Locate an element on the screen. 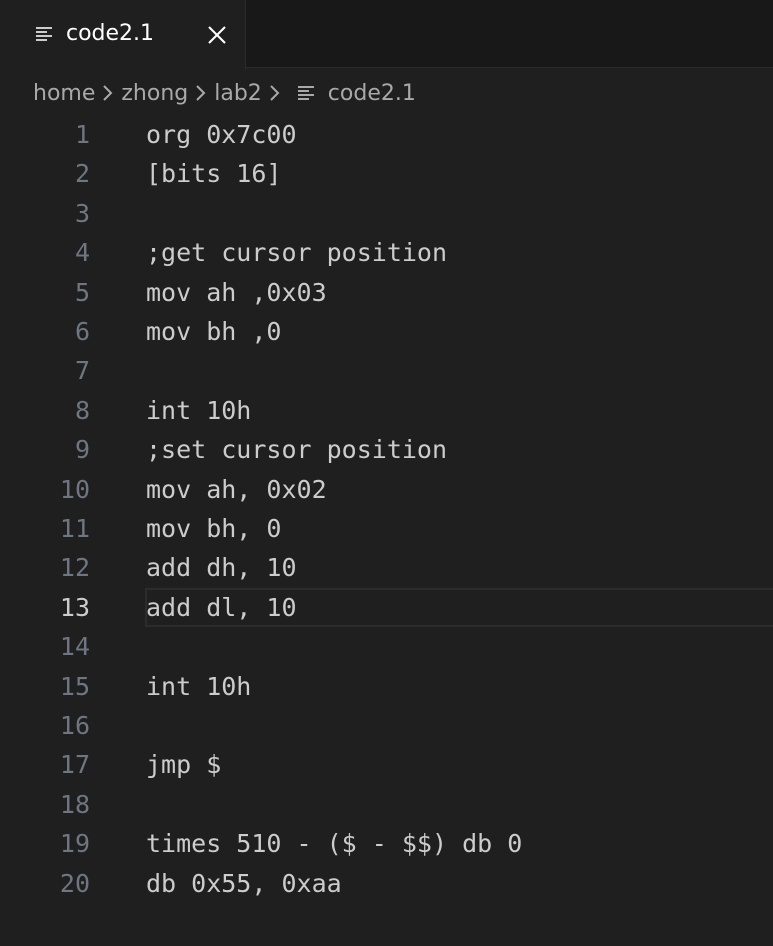  code-text: db 0x55, 0xaa is located at coordinates (244, 883).